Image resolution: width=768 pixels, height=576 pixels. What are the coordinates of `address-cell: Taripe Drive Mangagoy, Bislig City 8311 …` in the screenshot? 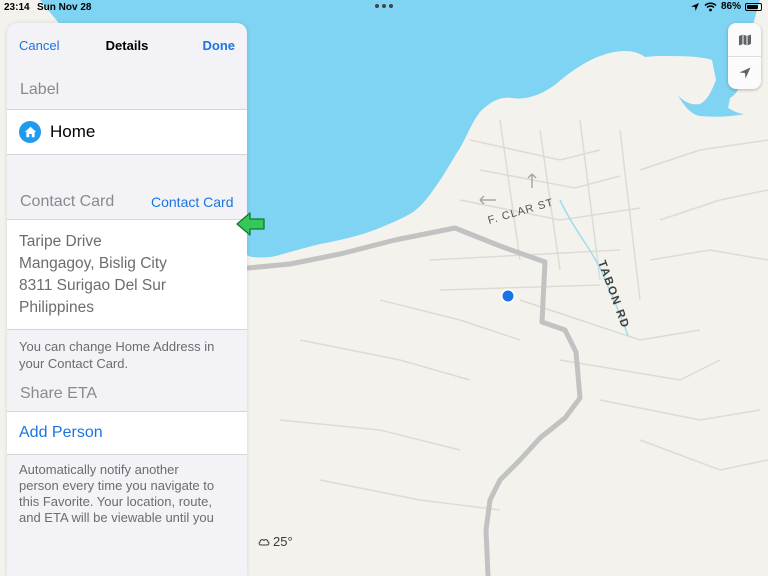 It's located at (127, 274).